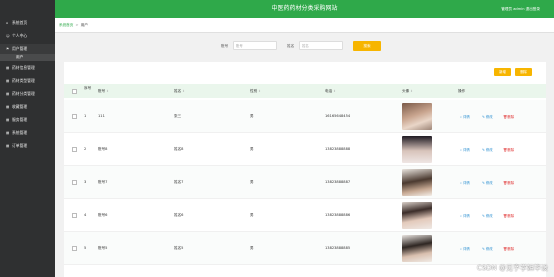 This screenshot has width=554, height=277. Describe the element at coordinates (74, 91) in the screenshot. I see `select-all-checkbox` at that location.